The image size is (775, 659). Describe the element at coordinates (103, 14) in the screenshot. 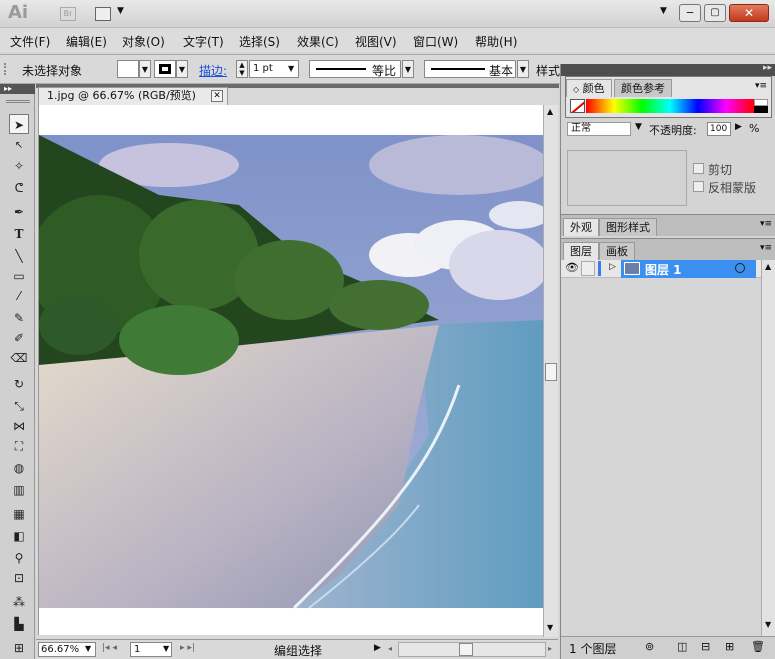

I see `arrange-docs-icon` at that location.